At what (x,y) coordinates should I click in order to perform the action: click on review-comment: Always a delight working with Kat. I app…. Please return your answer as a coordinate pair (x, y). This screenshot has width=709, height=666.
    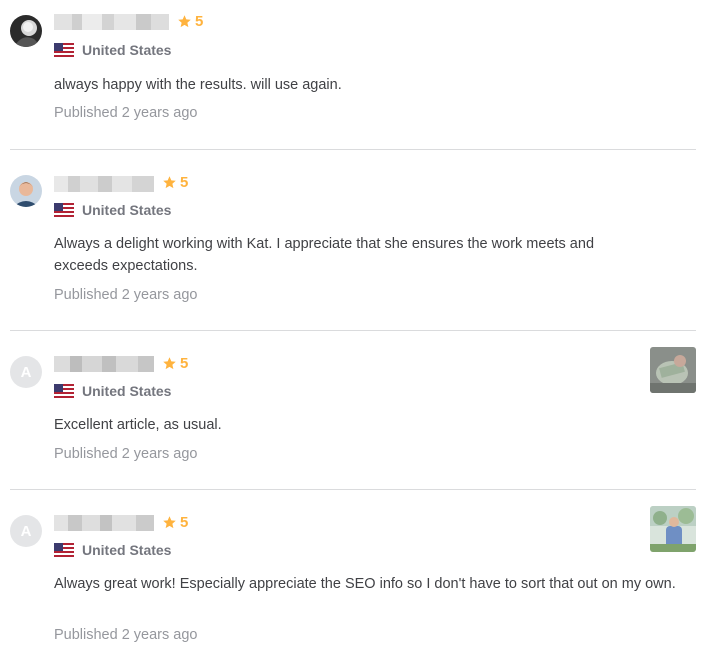
    Looking at the image, I should click on (324, 255).